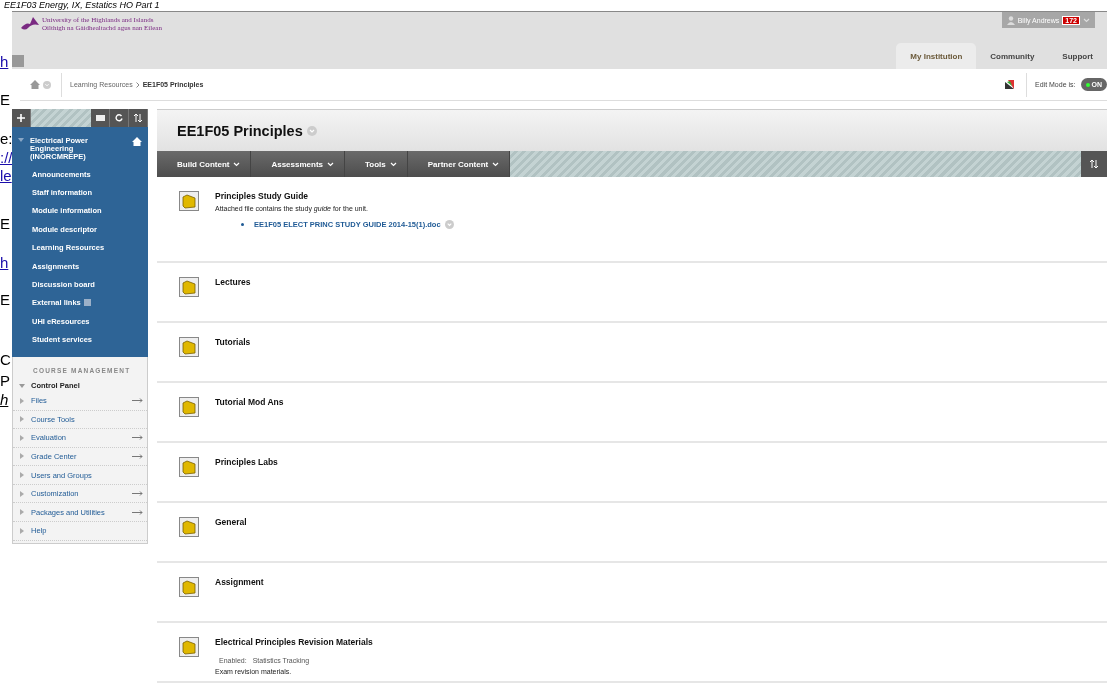  What do you see at coordinates (204, 164) in the screenshot?
I see `action-menu-button: Build Content` at bounding box center [204, 164].